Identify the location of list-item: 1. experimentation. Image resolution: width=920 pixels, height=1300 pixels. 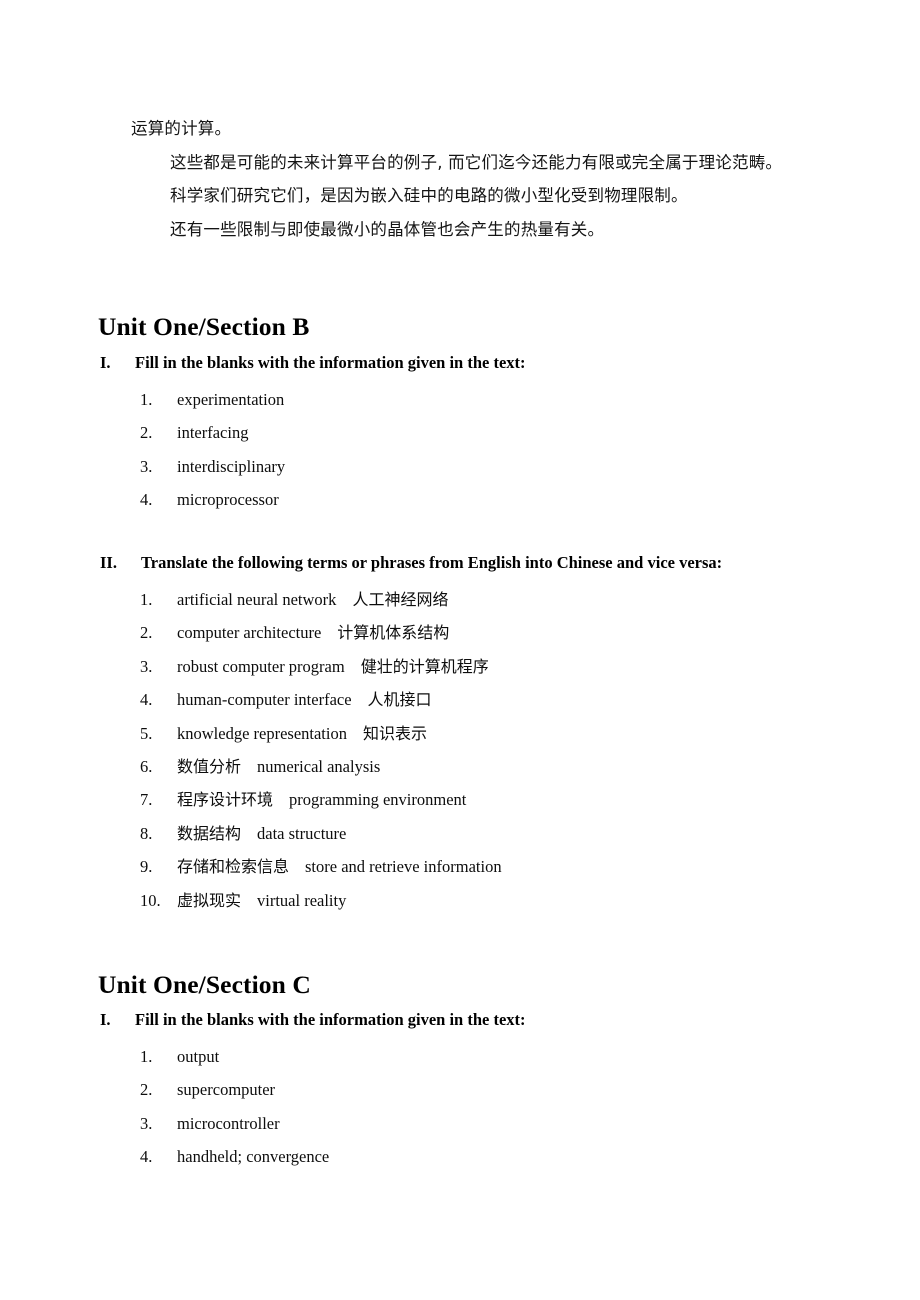
(460, 399).